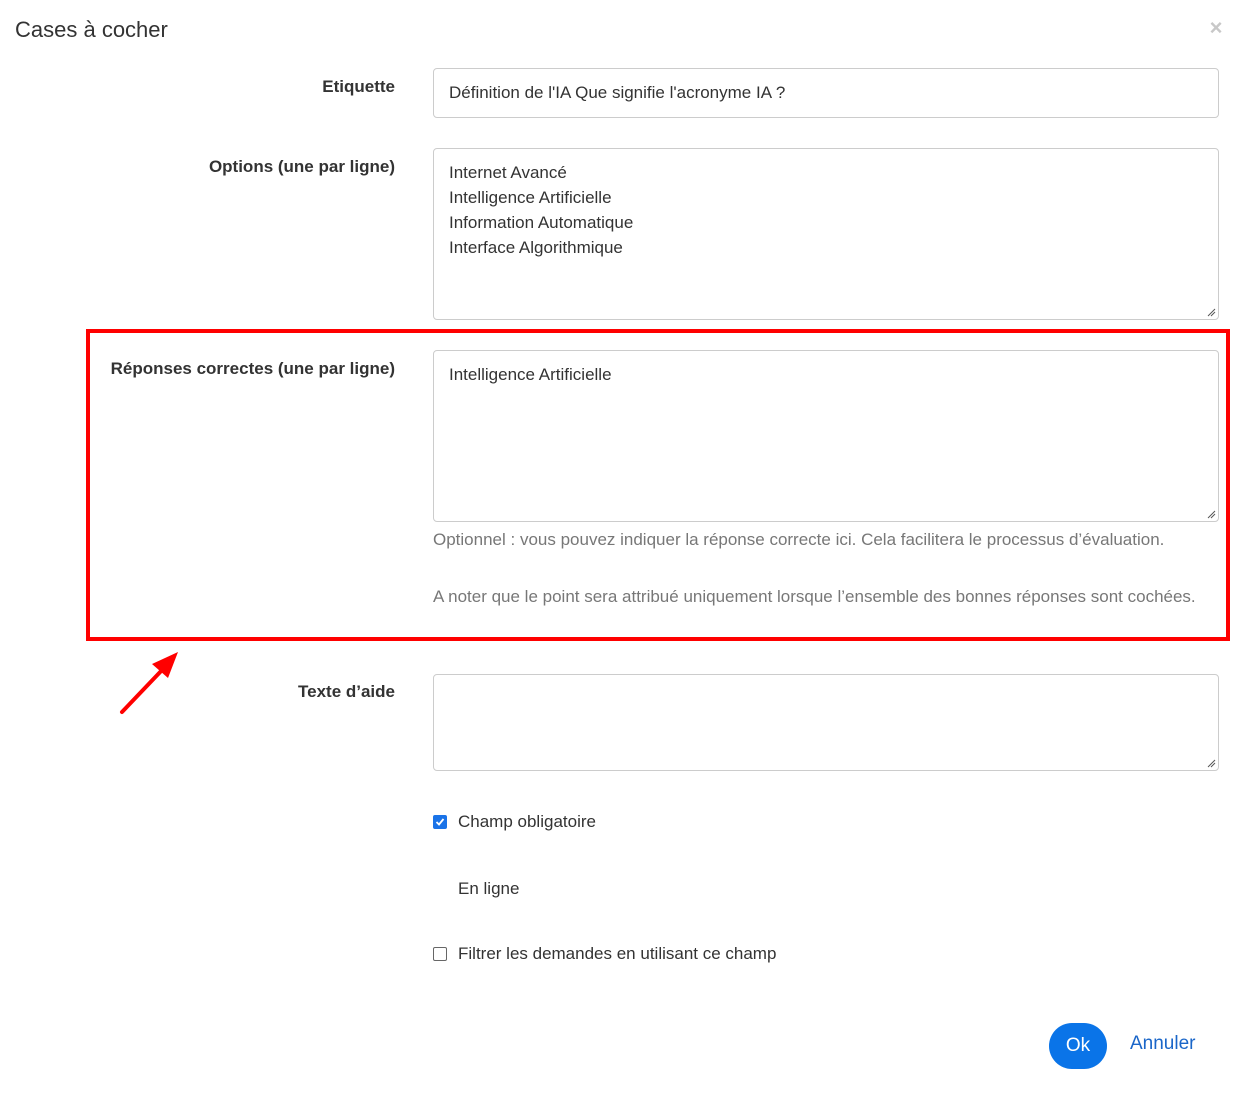  I want to click on etiquette-label: Etiquette, so click(358, 86).